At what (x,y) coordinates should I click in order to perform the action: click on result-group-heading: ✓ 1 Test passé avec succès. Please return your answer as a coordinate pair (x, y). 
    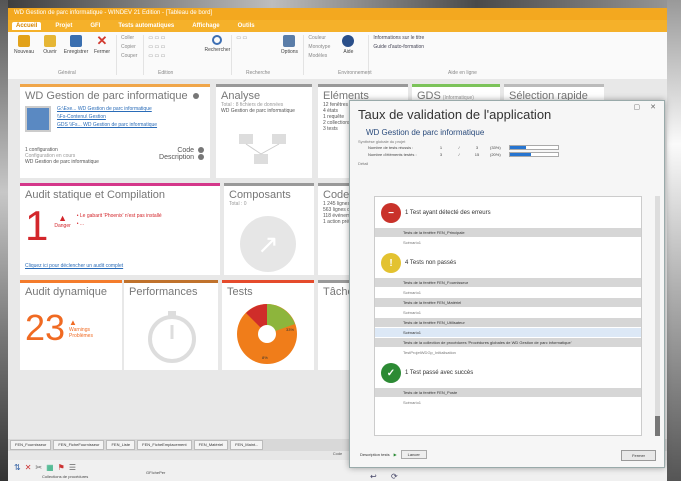
    Looking at the image, I should click on (508, 372).